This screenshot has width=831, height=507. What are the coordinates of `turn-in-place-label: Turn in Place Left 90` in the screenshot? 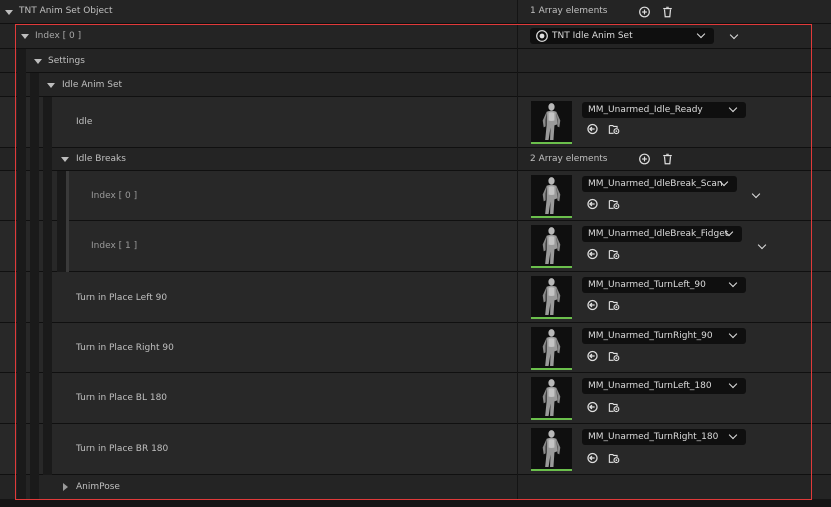 It's located at (122, 298).